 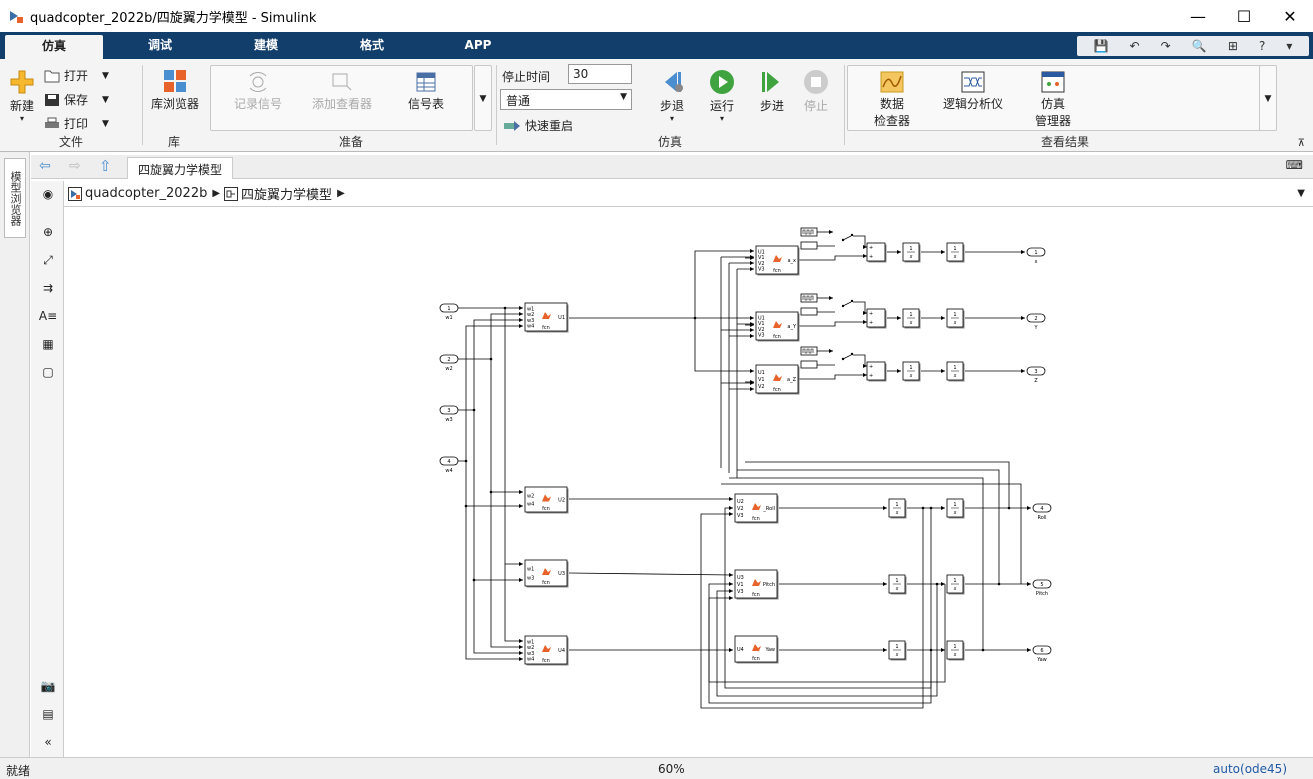 What do you see at coordinates (1289, 46) in the screenshot?
I see `chevron-down-icon: ▾` at bounding box center [1289, 46].